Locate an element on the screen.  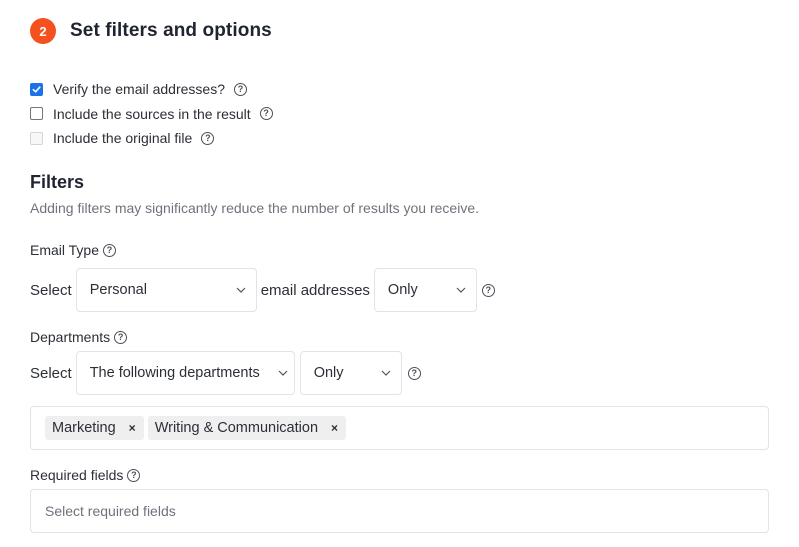
include-original-file-checkbox is located at coordinates (36, 138).